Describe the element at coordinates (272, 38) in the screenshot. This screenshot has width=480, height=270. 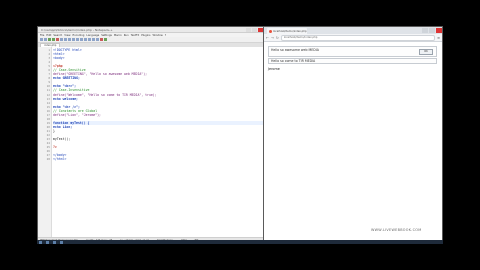
I see `forward-icon: →` at that location.